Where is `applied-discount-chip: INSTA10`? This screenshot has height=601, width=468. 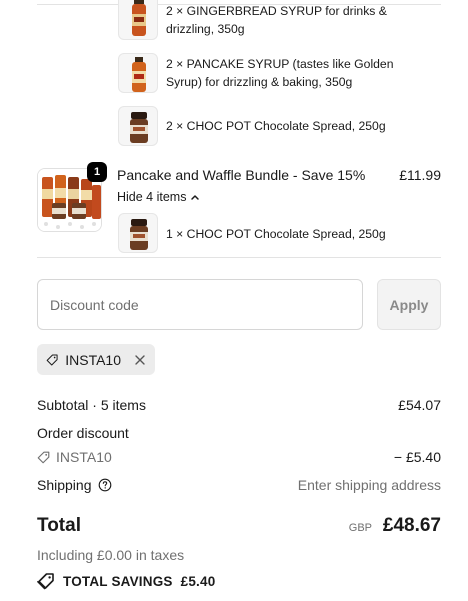
applied-discount-chip: INSTA10 is located at coordinates (96, 359).